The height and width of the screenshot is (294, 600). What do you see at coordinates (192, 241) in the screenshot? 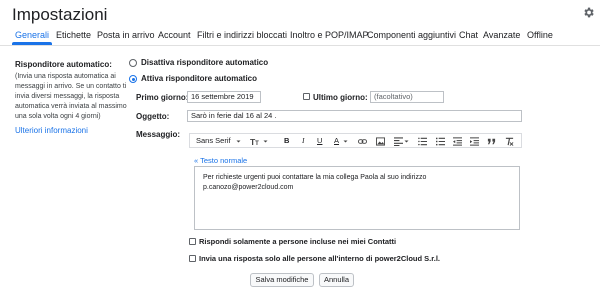
I see `contacts-only-checkbox` at bounding box center [192, 241].